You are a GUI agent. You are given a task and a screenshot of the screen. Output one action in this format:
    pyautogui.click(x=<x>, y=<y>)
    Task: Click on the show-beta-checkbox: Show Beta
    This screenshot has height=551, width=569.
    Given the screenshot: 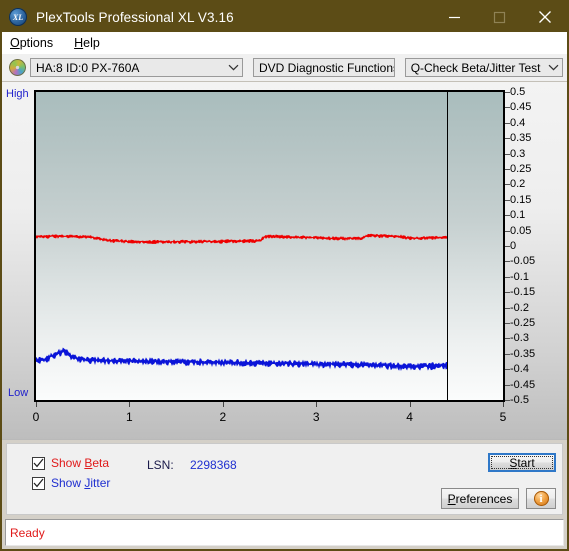 What is the action you would take?
    pyautogui.click(x=70, y=463)
    